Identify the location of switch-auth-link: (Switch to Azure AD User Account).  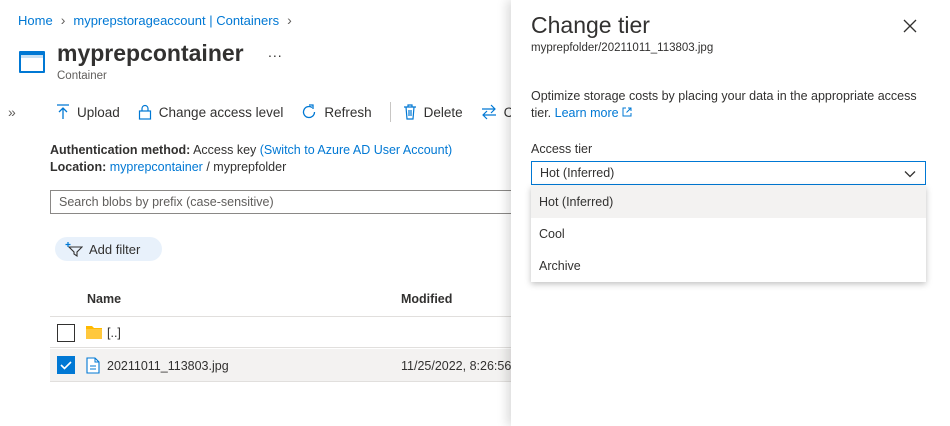
(356, 150).